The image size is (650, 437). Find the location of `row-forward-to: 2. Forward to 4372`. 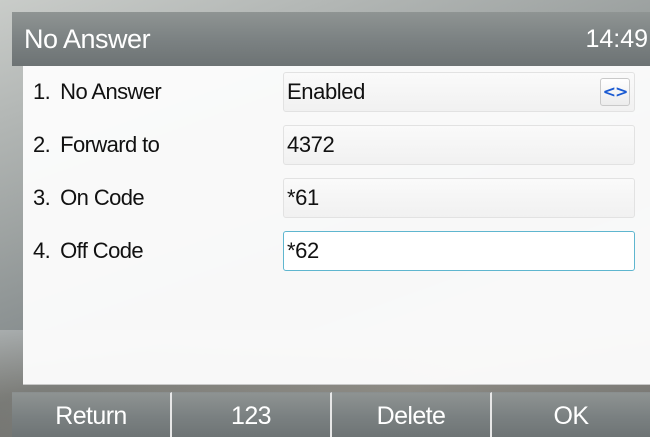

row-forward-to: 2. Forward to 4372 is located at coordinates (336, 145).